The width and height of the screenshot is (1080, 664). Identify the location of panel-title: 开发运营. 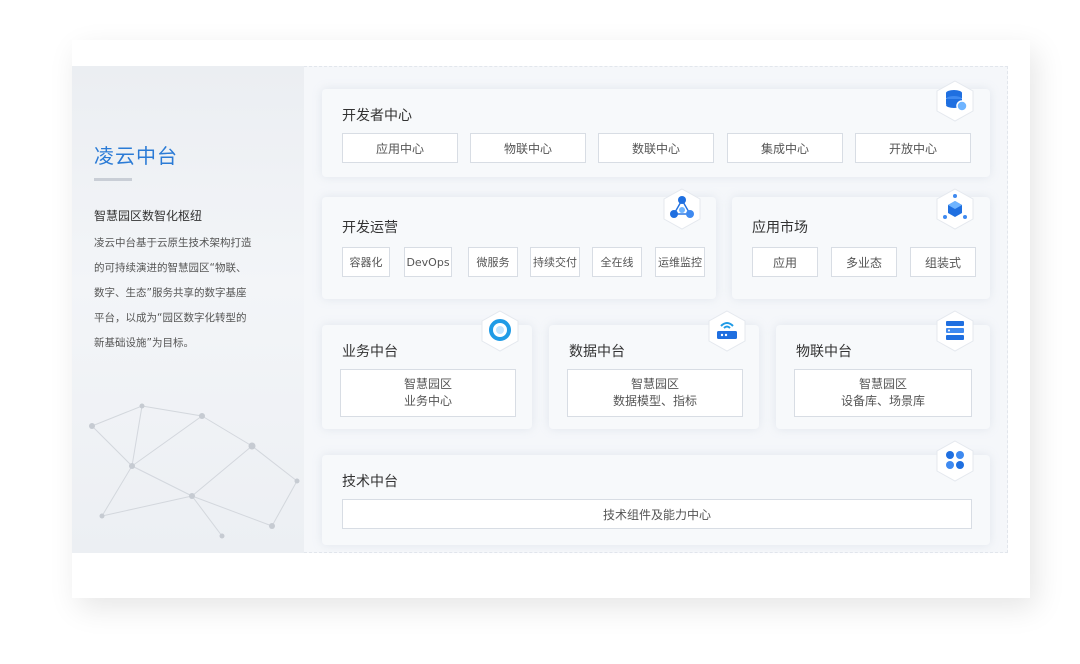
(370, 228).